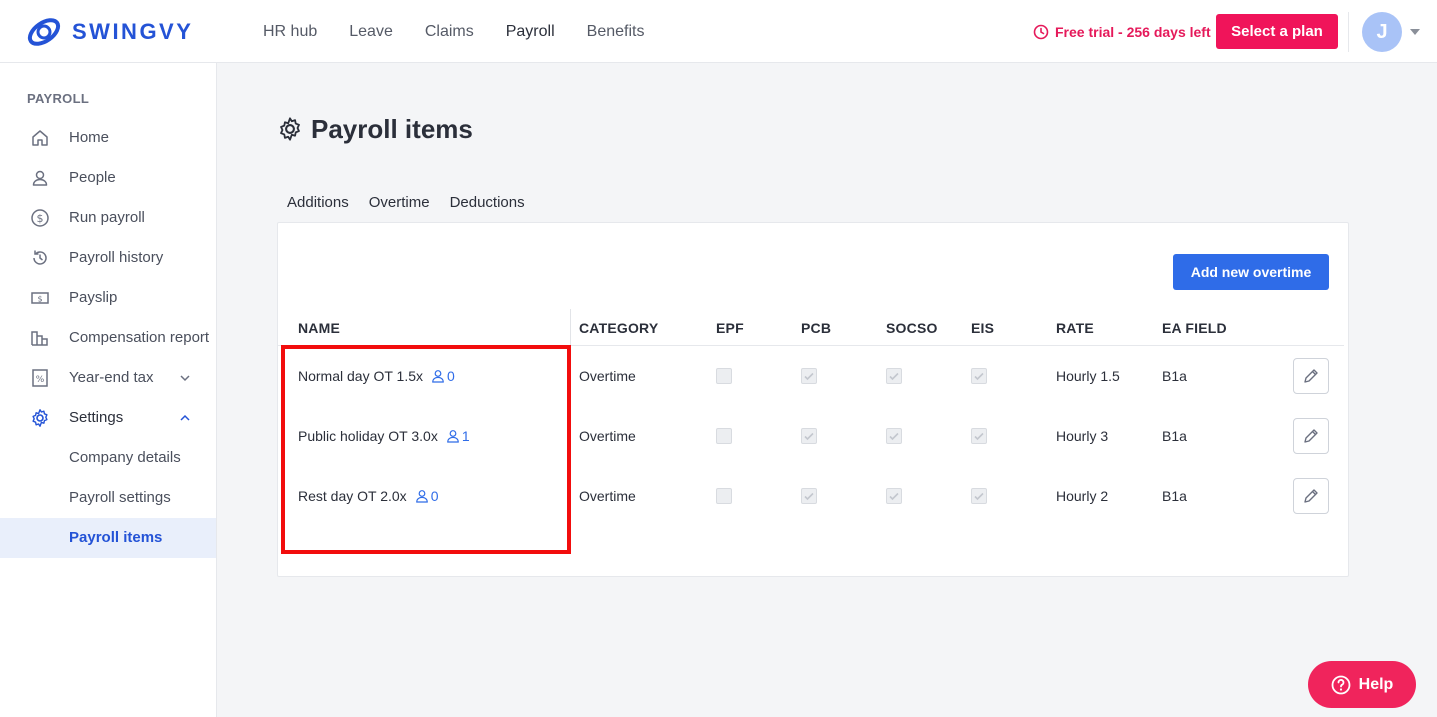 This screenshot has height=717, width=1437. I want to click on highlight-box, so click(426, 449).